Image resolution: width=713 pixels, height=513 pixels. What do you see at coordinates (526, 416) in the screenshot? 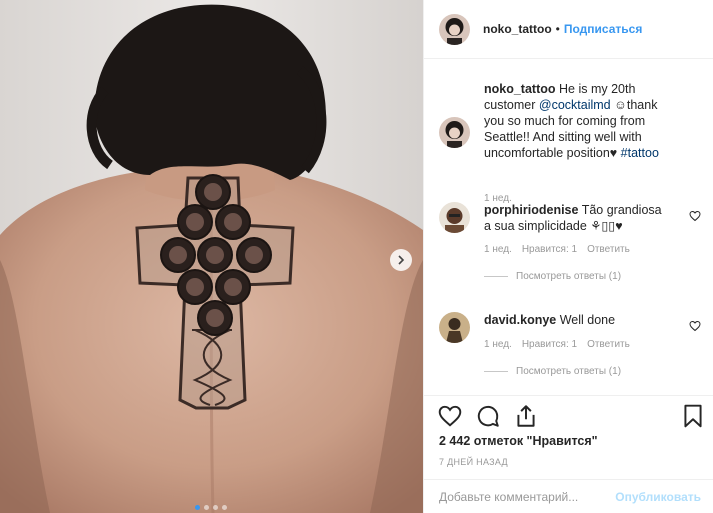
I see `share-icon` at bounding box center [526, 416].